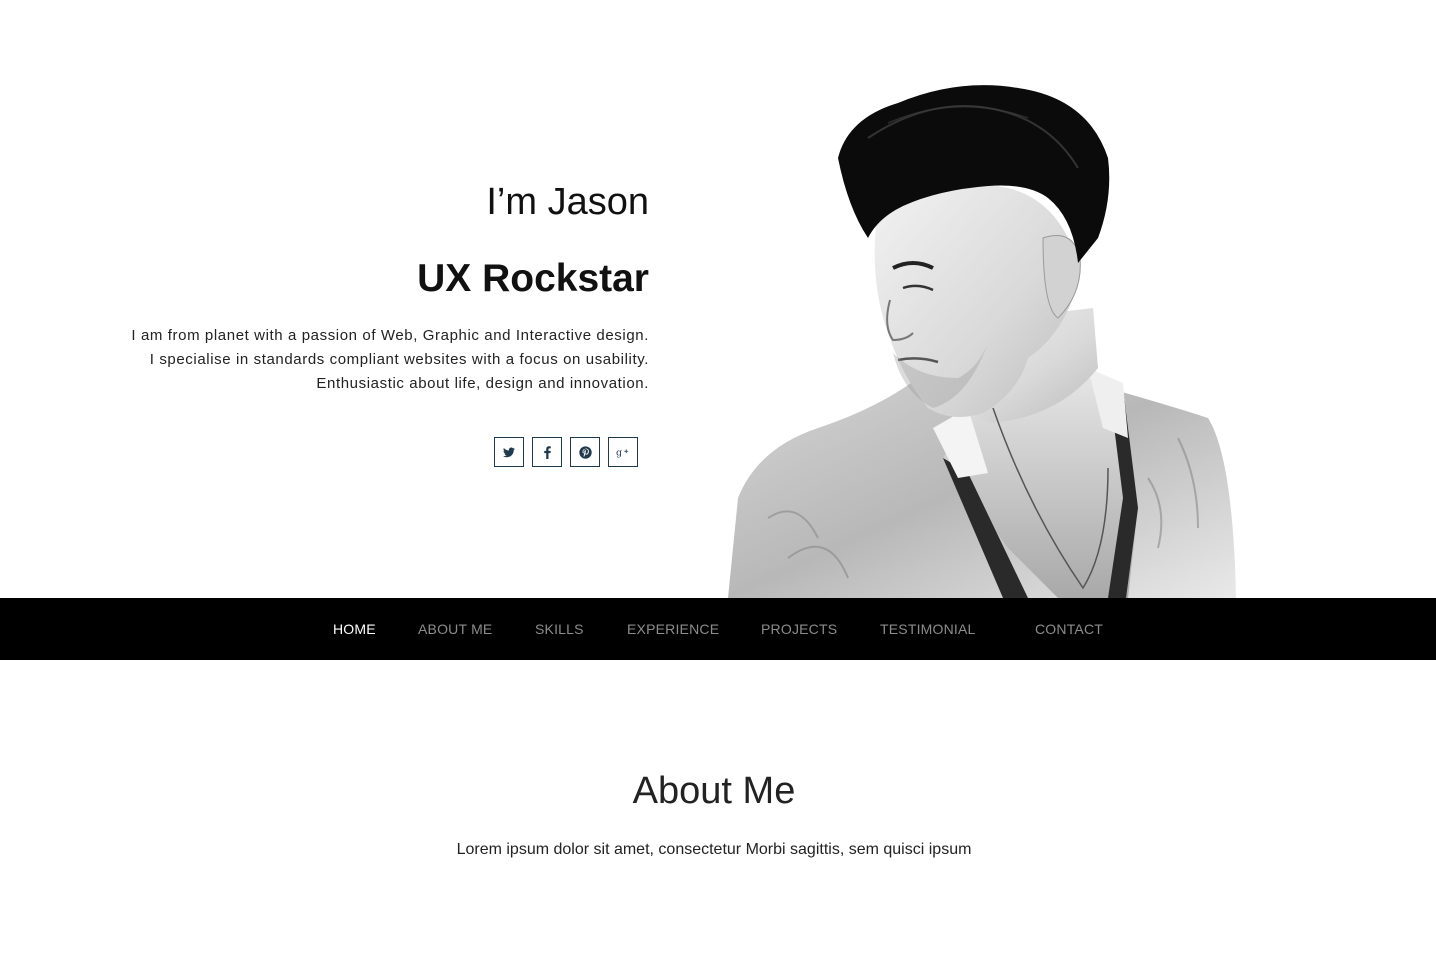 Image resolution: width=1436 pixels, height=957 pixels. Describe the element at coordinates (354, 629) in the screenshot. I see `nav-home: HOME` at that location.